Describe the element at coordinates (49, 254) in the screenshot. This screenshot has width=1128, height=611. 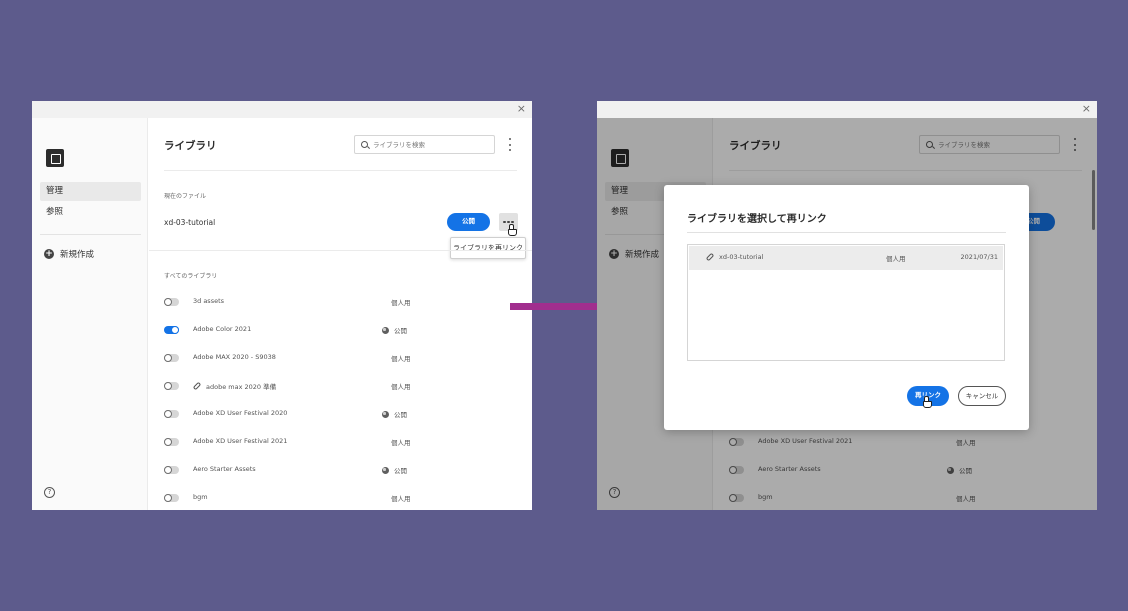
I see `plus-icon: +` at that location.